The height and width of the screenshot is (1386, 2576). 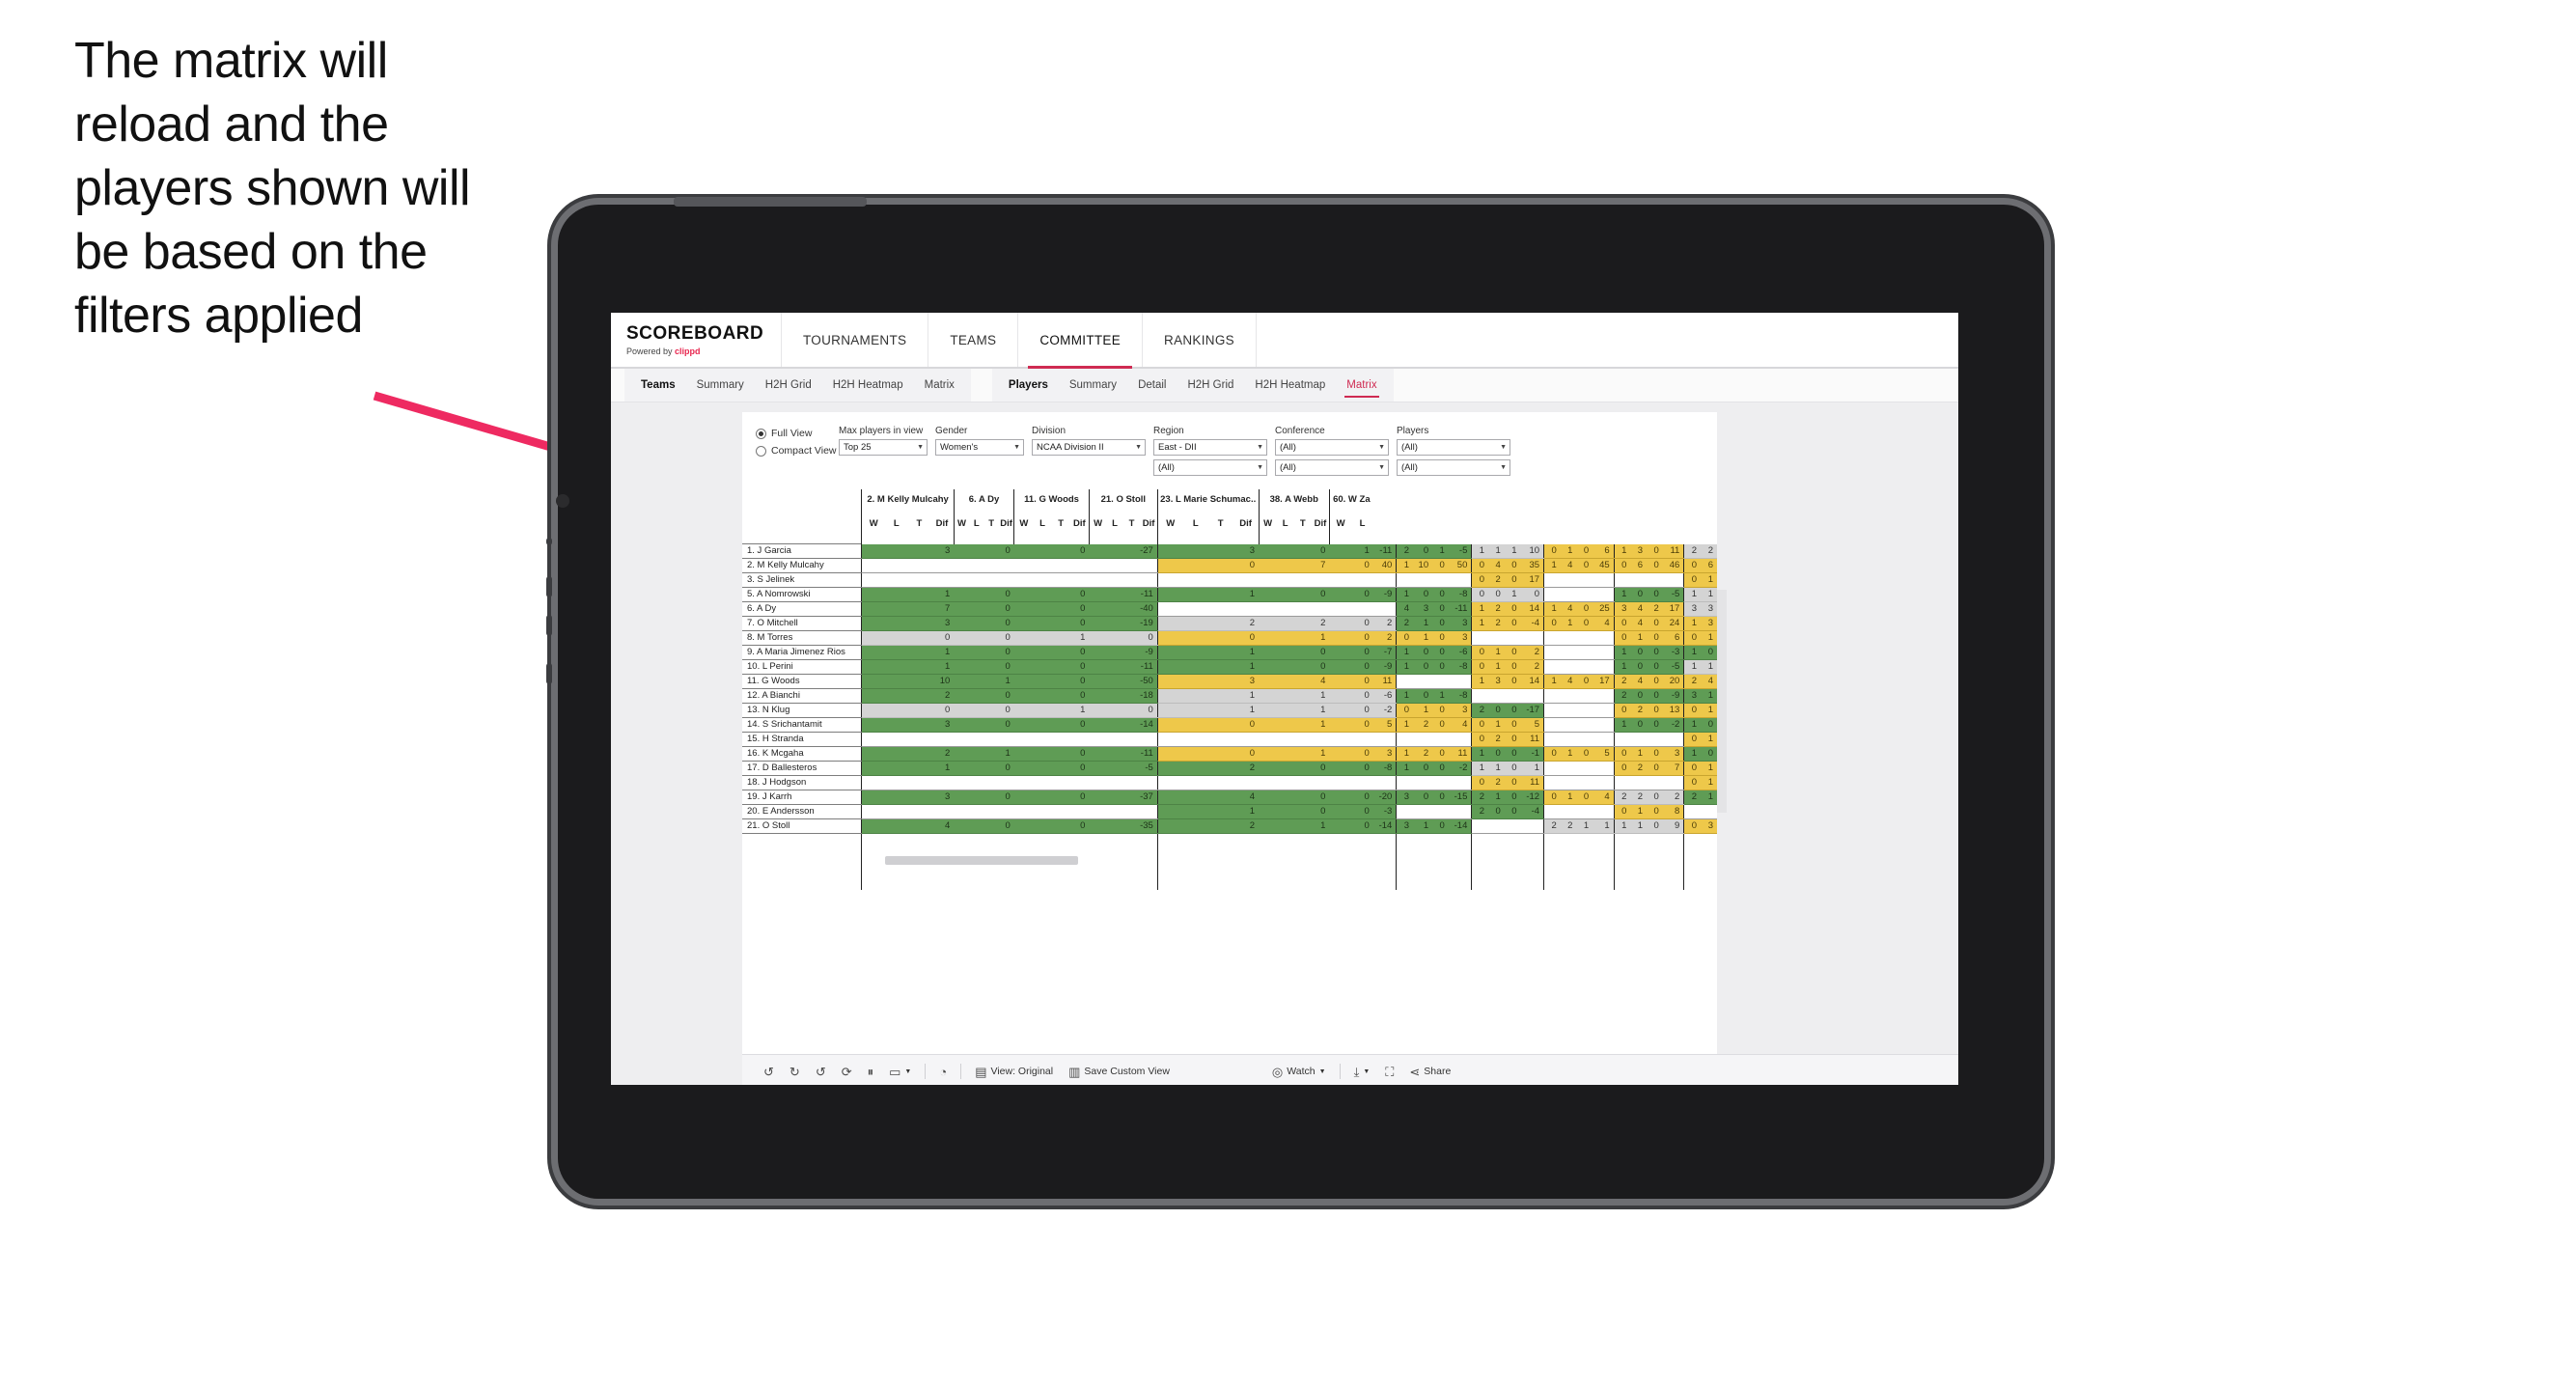 I want to click on matrix-cell: -18, so click(x=1123, y=696).